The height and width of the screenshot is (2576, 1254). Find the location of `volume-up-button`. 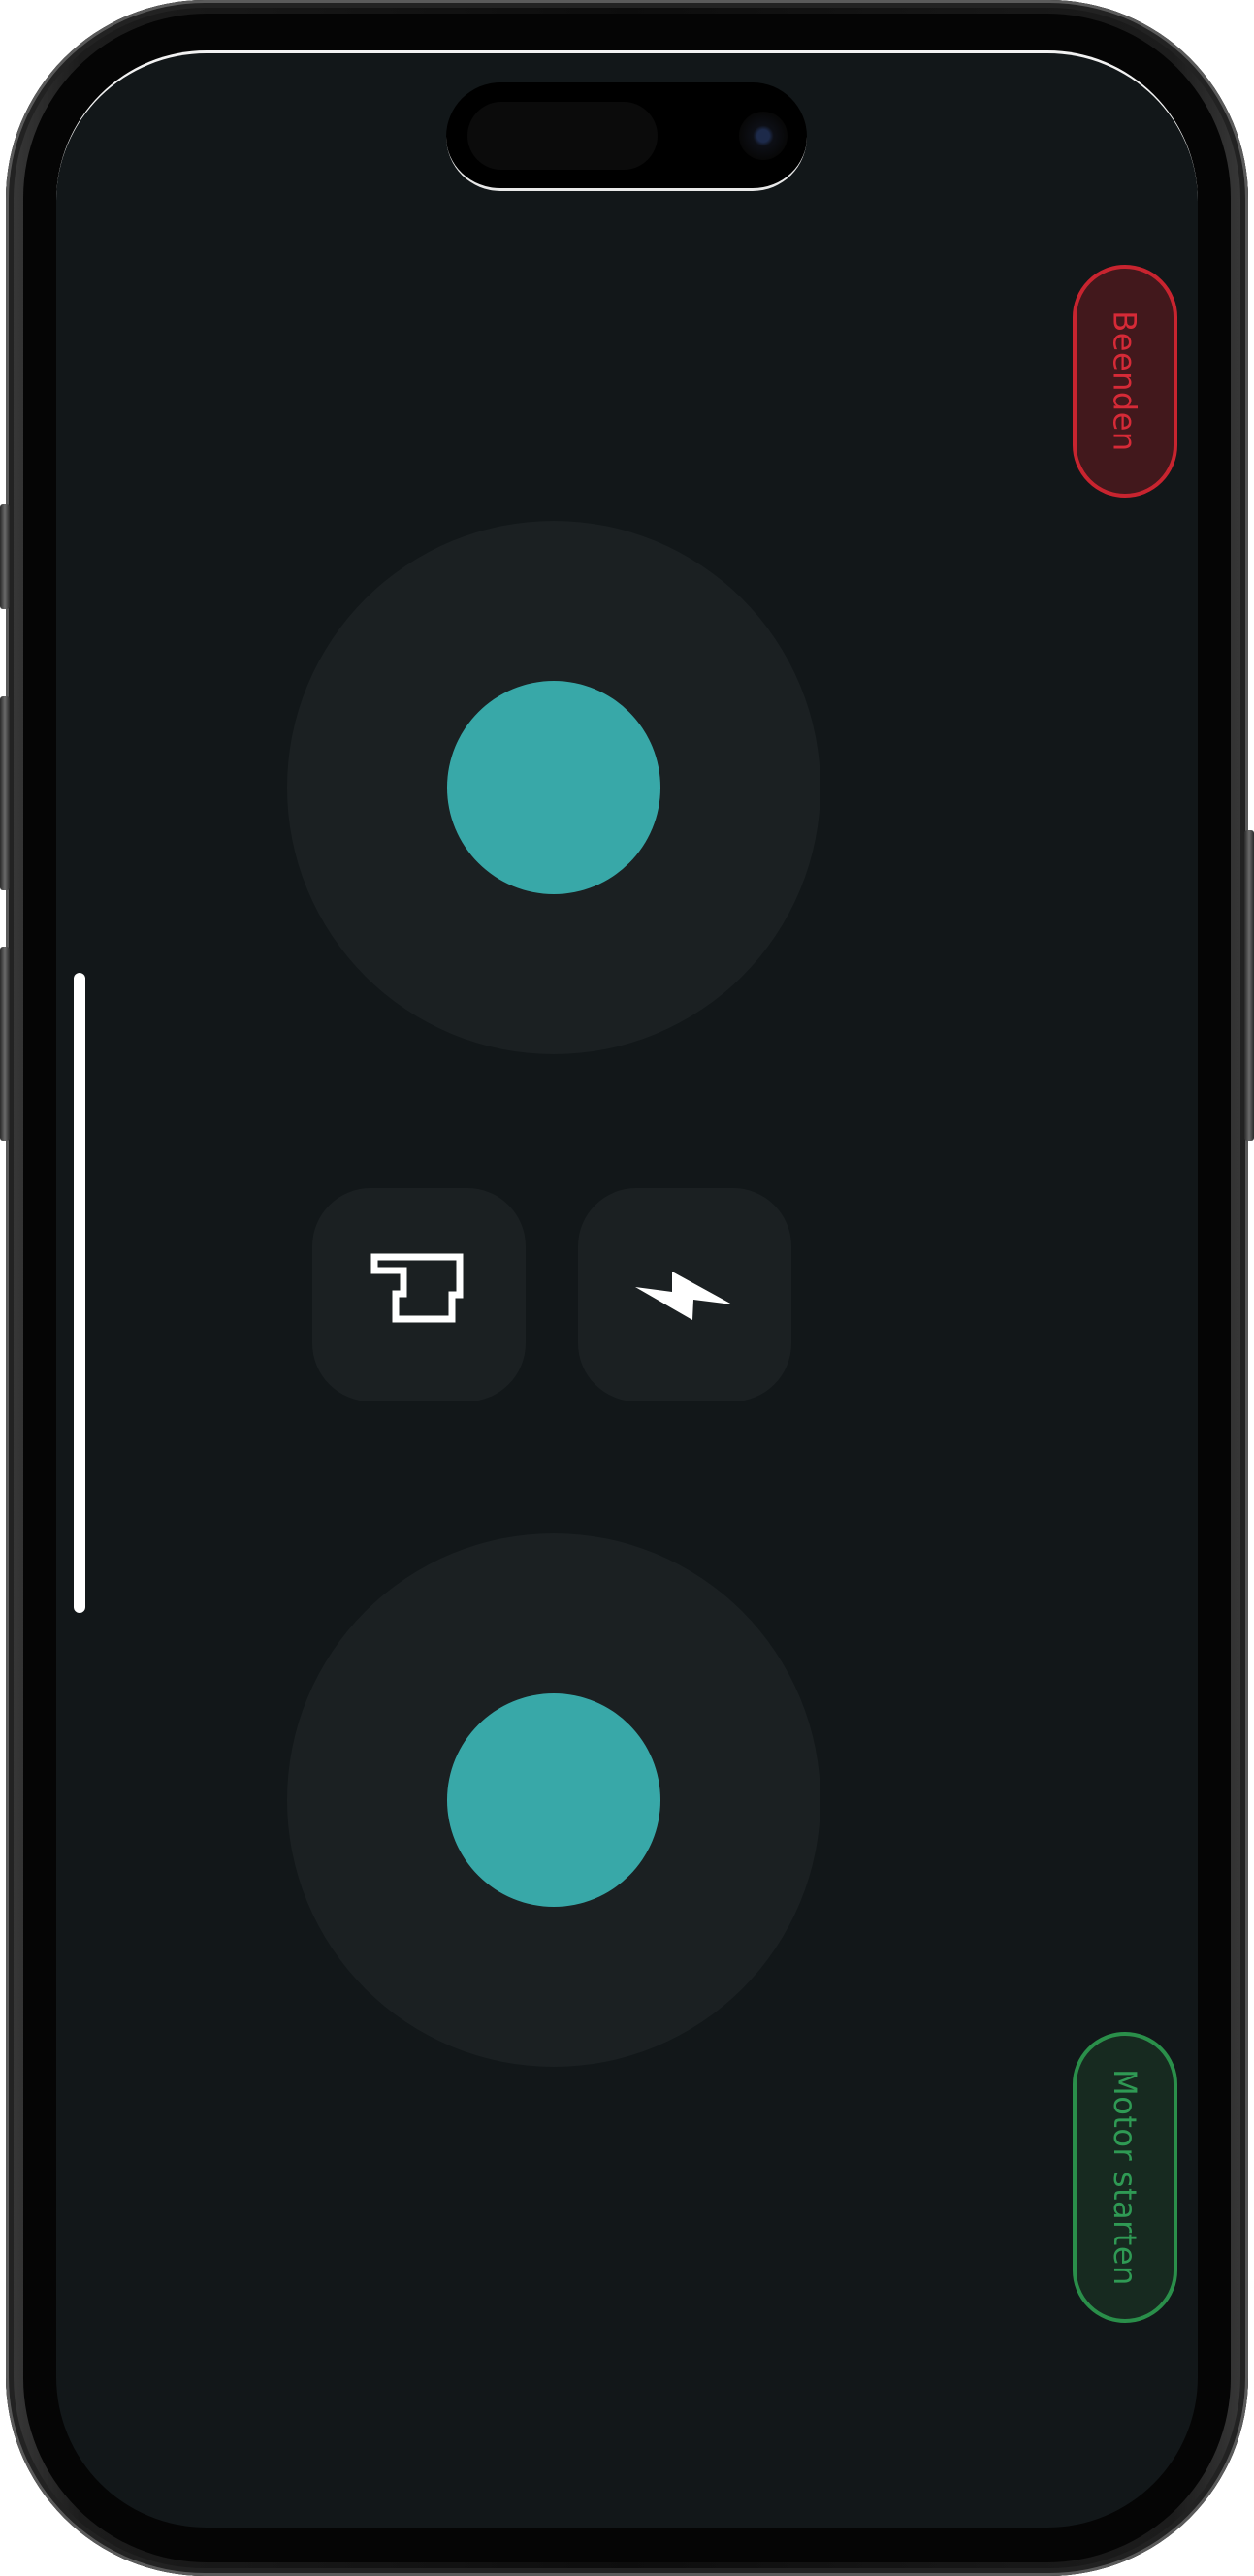

volume-up-button is located at coordinates (5, 793).